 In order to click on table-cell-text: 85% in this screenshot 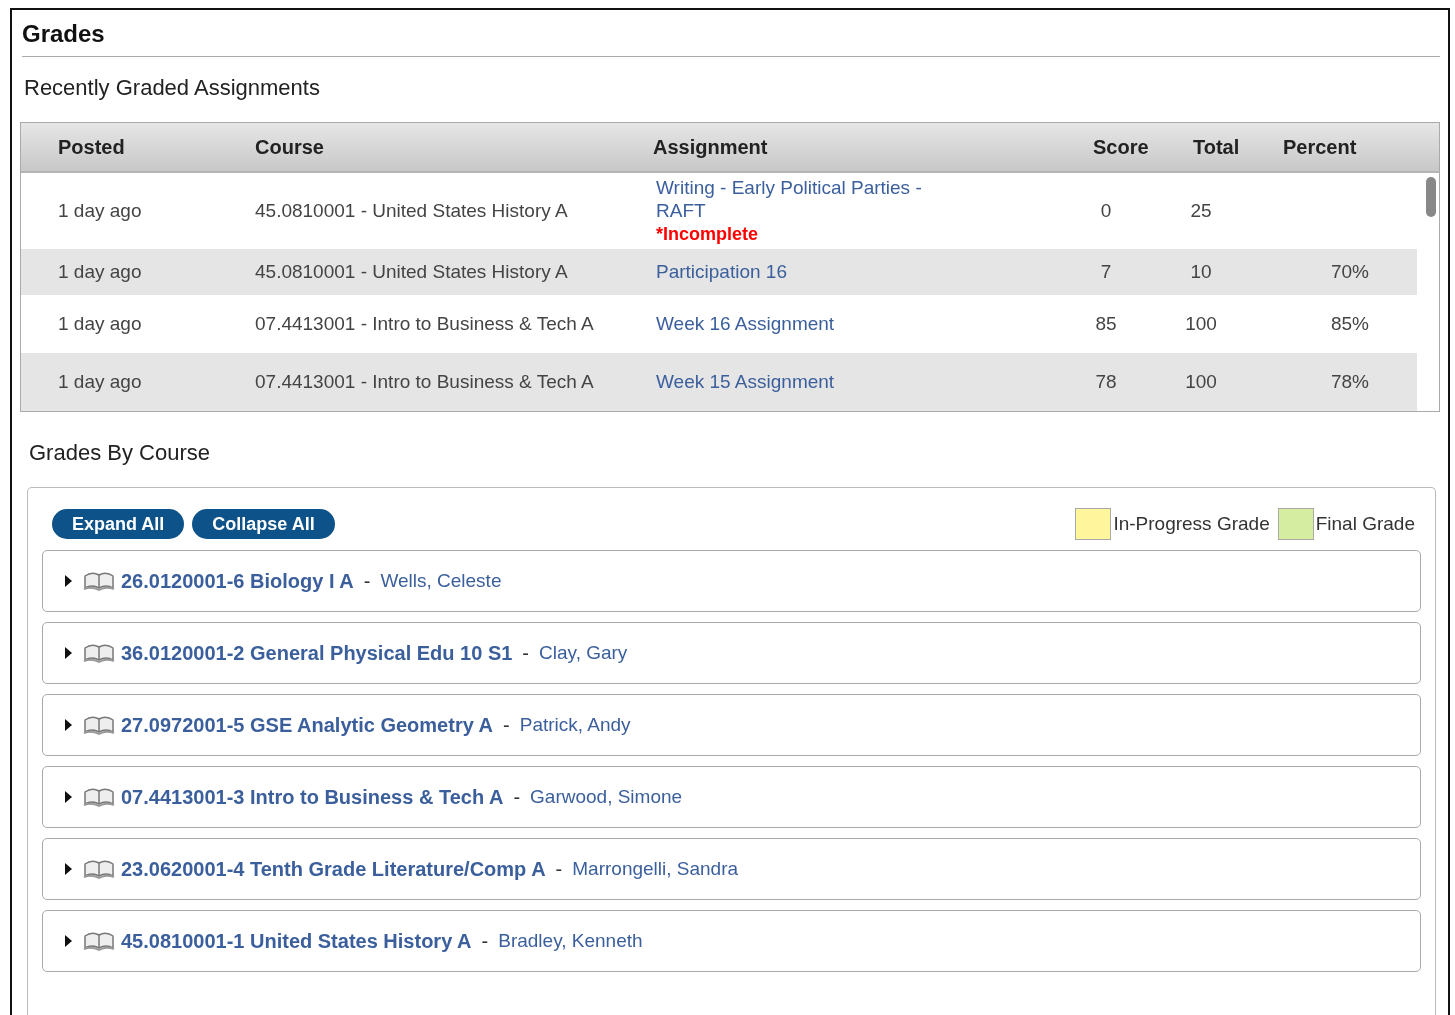, I will do `click(1349, 324)`.